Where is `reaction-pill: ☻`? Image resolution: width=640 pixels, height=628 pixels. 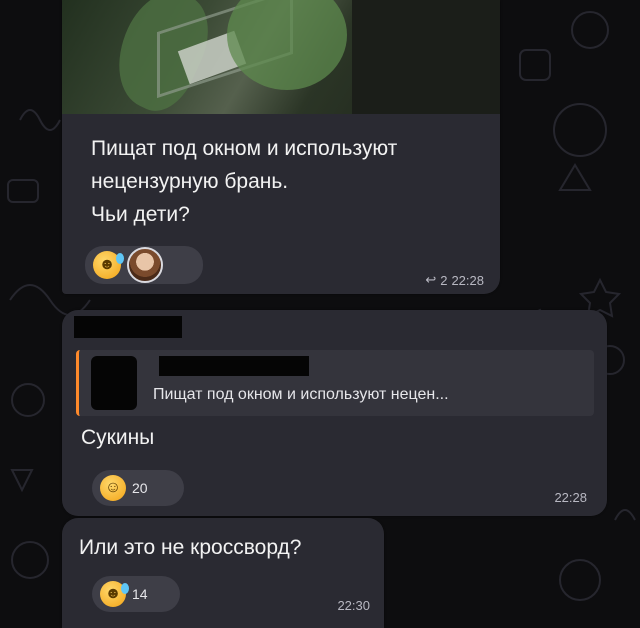 reaction-pill: ☻ is located at coordinates (144, 265).